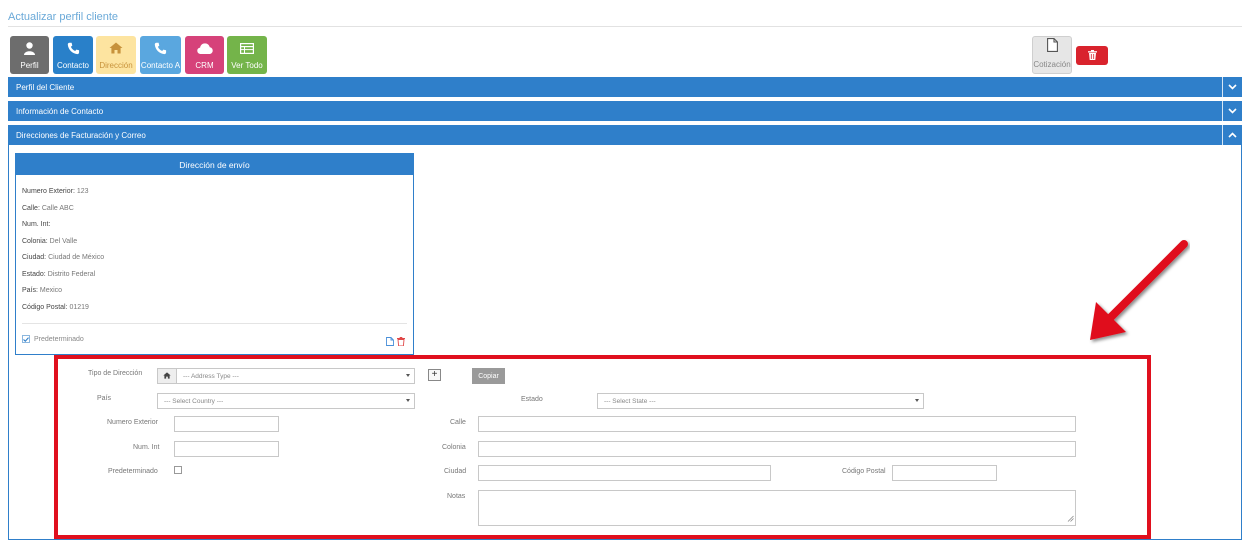 The image size is (1249, 545). I want to click on user-icon, so click(30, 48).